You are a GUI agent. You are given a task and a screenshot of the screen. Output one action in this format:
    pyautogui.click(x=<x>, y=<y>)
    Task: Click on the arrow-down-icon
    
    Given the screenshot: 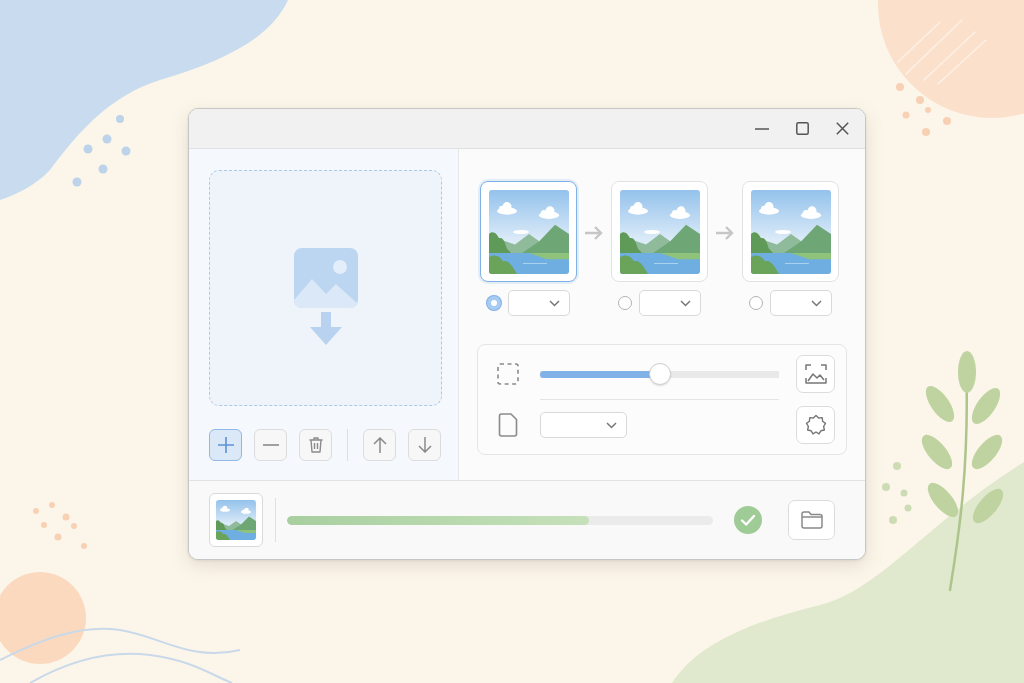 What is the action you would take?
    pyautogui.click(x=424, y=445)
    